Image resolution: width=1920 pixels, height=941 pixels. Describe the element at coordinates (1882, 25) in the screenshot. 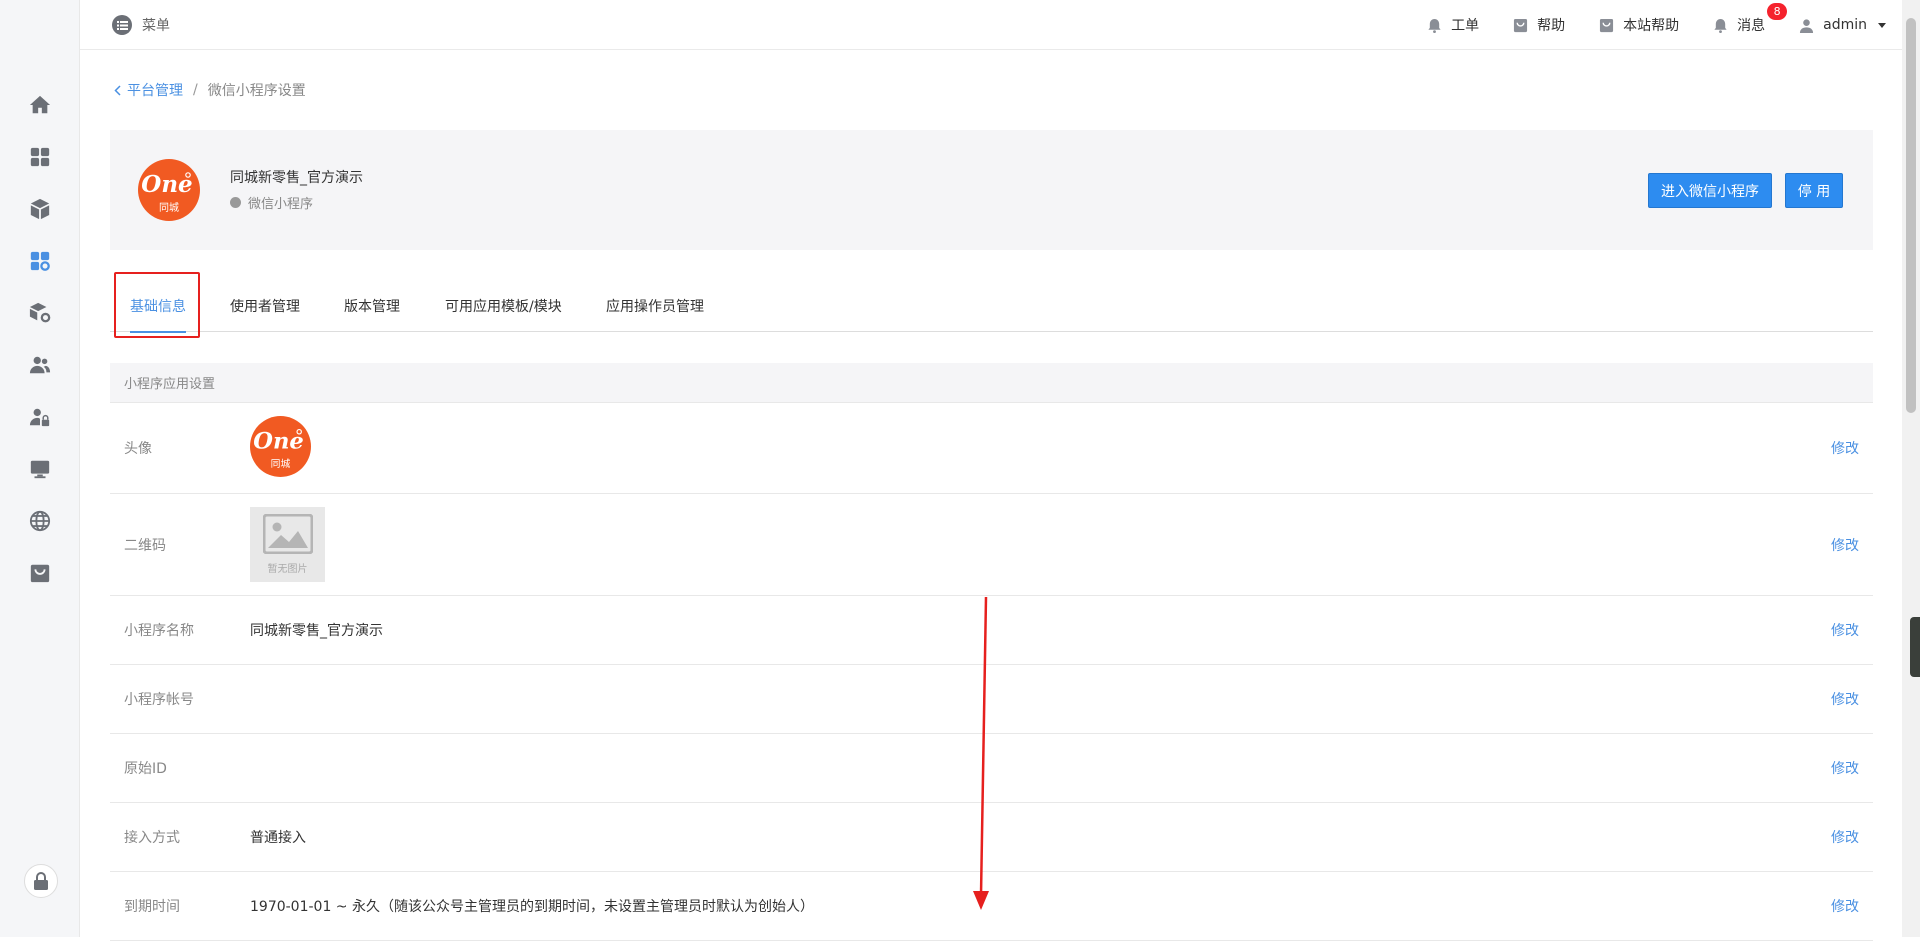

I see `chevron-down-icon` at that location.